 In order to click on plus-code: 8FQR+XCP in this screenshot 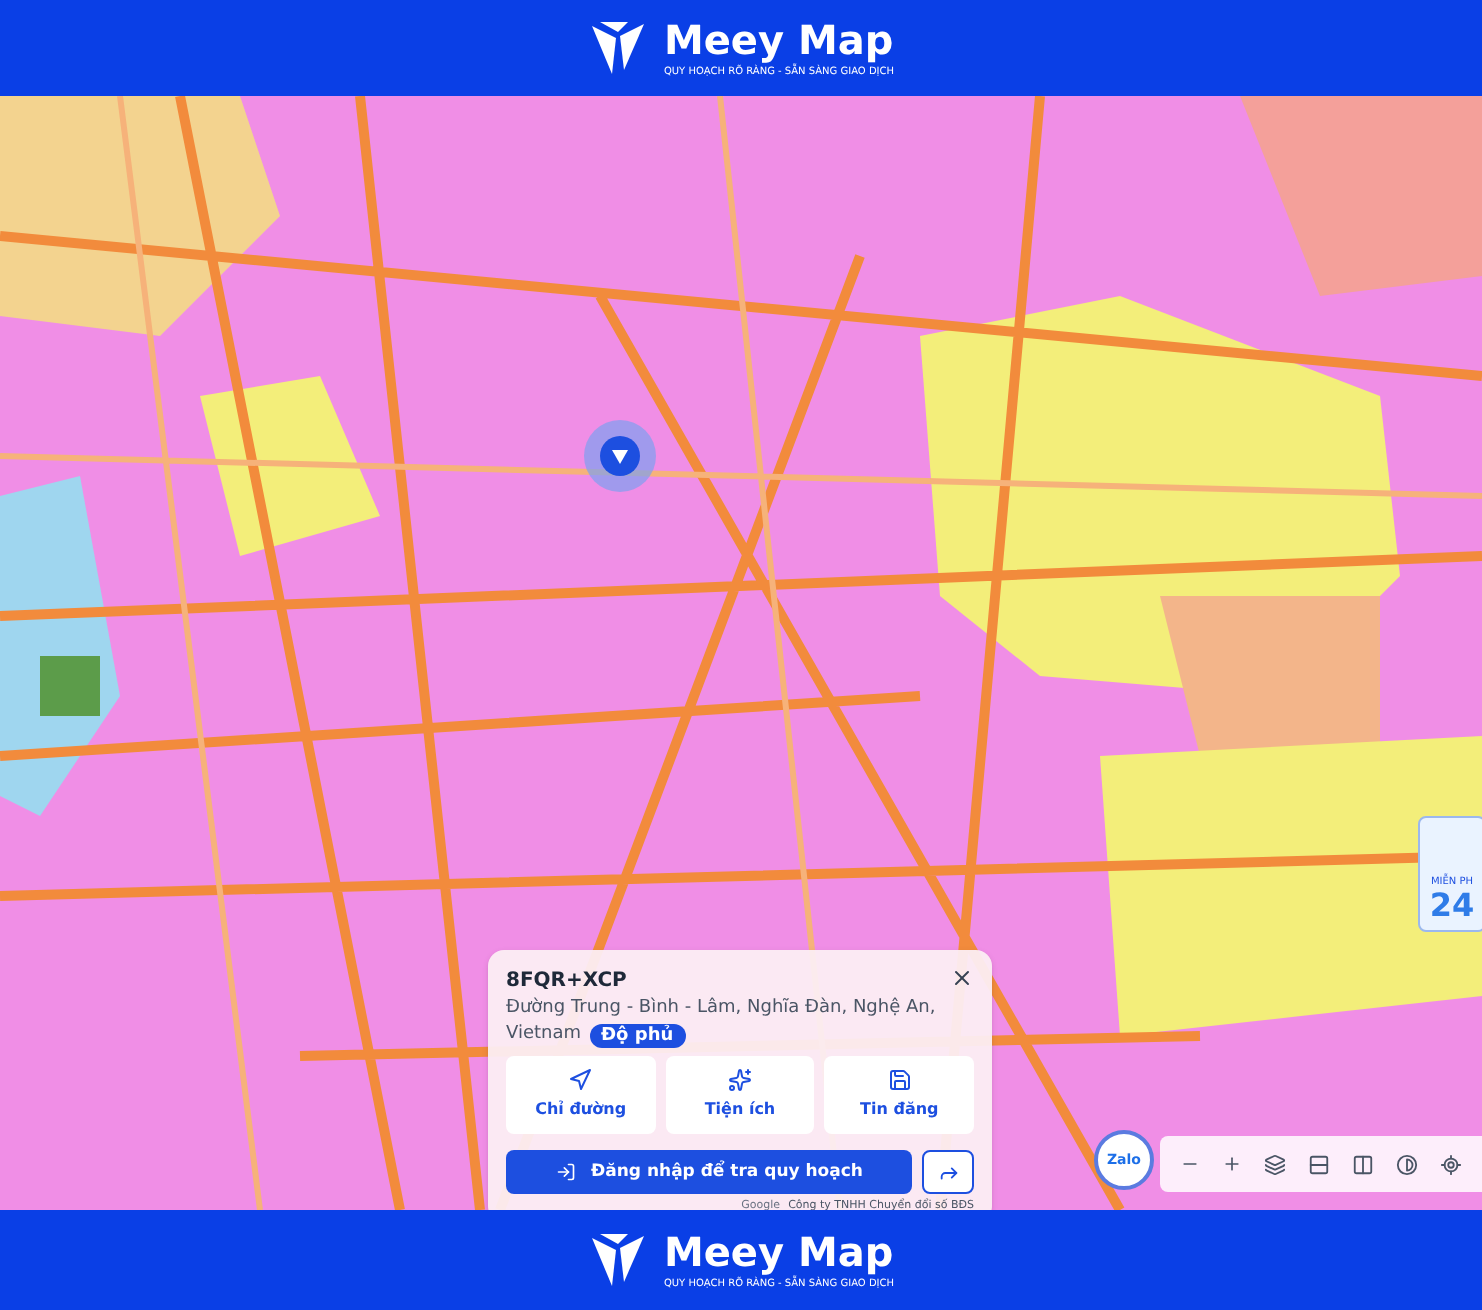, I will do `click(566, 982)`.